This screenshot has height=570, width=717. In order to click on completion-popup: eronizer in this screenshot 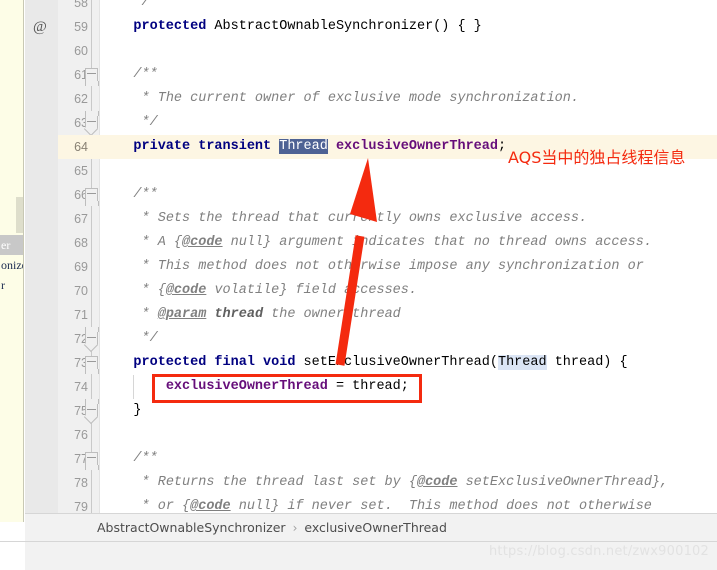, I will do `click(12, 261)`.